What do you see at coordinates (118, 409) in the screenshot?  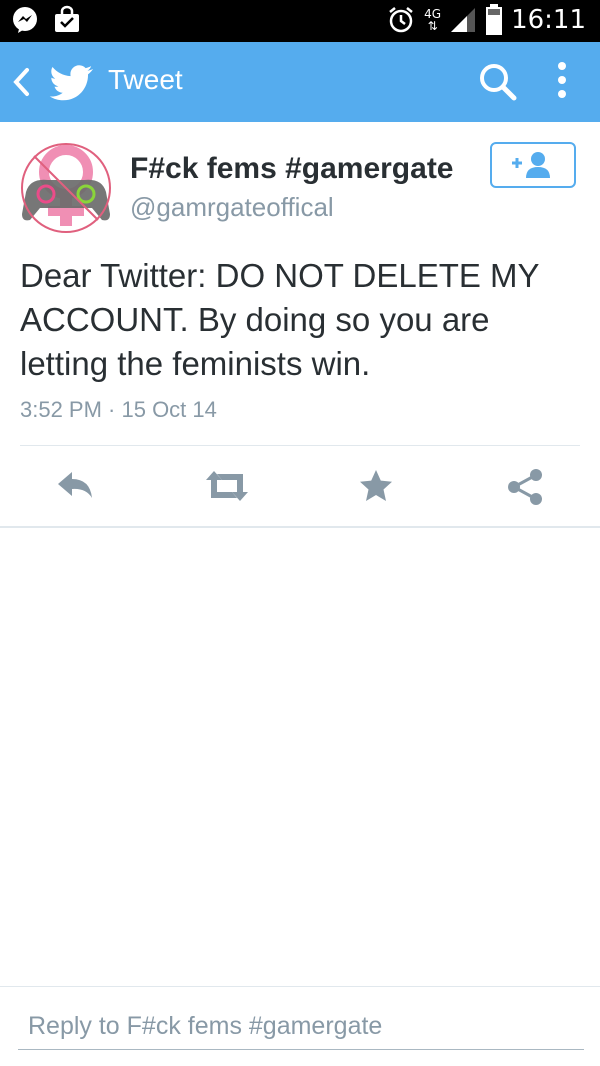 I see `tweet-timestamp: 3:52 PM · 15 Oct 14` at bounding box center [118, 409].